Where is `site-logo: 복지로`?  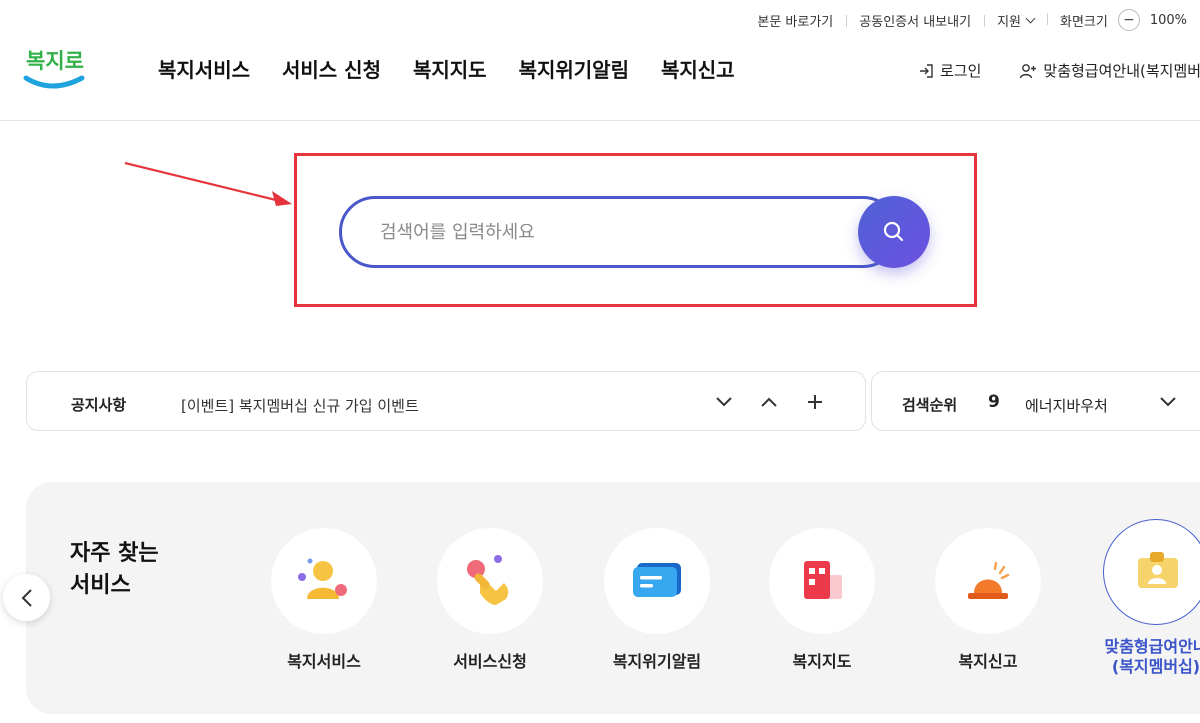 site-logo: 복지로 is located at coordinates (55, 66).